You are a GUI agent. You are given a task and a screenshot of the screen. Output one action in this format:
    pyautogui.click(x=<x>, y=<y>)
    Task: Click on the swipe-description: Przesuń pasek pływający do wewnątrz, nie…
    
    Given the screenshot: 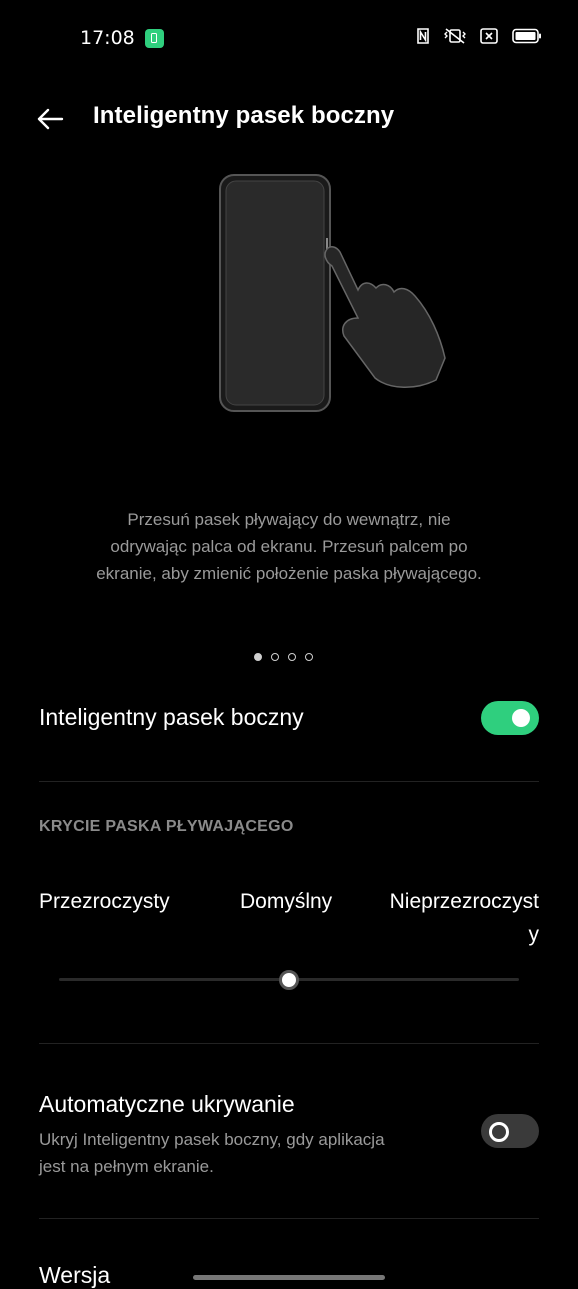 What is the action you would take?
    pyautogui.click(x=289, y=546)
    